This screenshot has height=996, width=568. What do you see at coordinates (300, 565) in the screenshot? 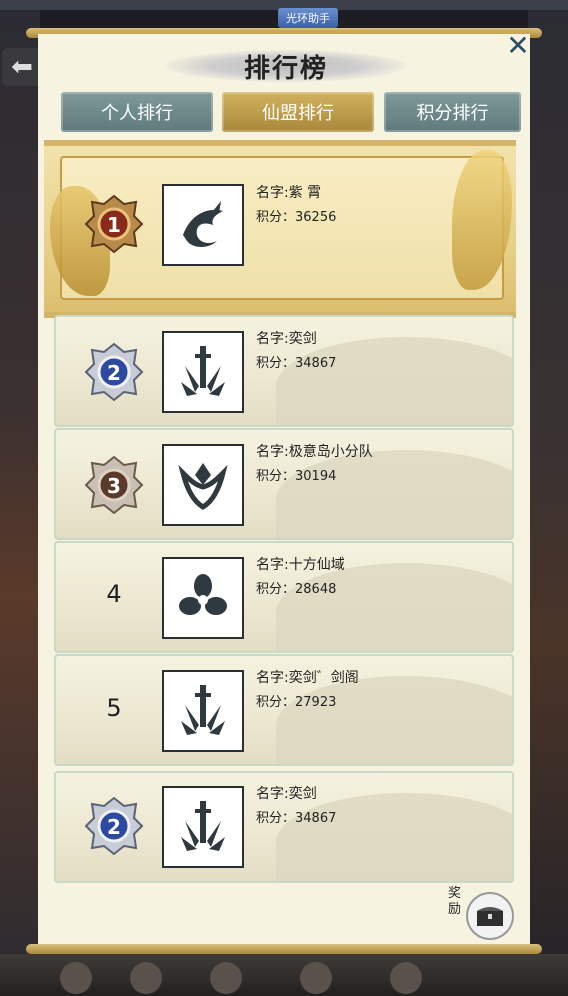
I see `alliance-name: 名字:十方仙域` at bounding box center [300, 565].